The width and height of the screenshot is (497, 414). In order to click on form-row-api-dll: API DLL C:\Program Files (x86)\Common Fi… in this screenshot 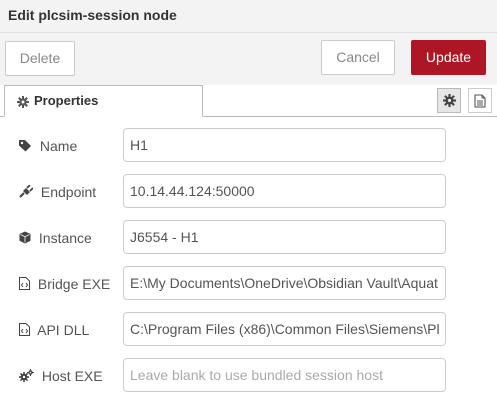, I will do `click(248, 331)`.